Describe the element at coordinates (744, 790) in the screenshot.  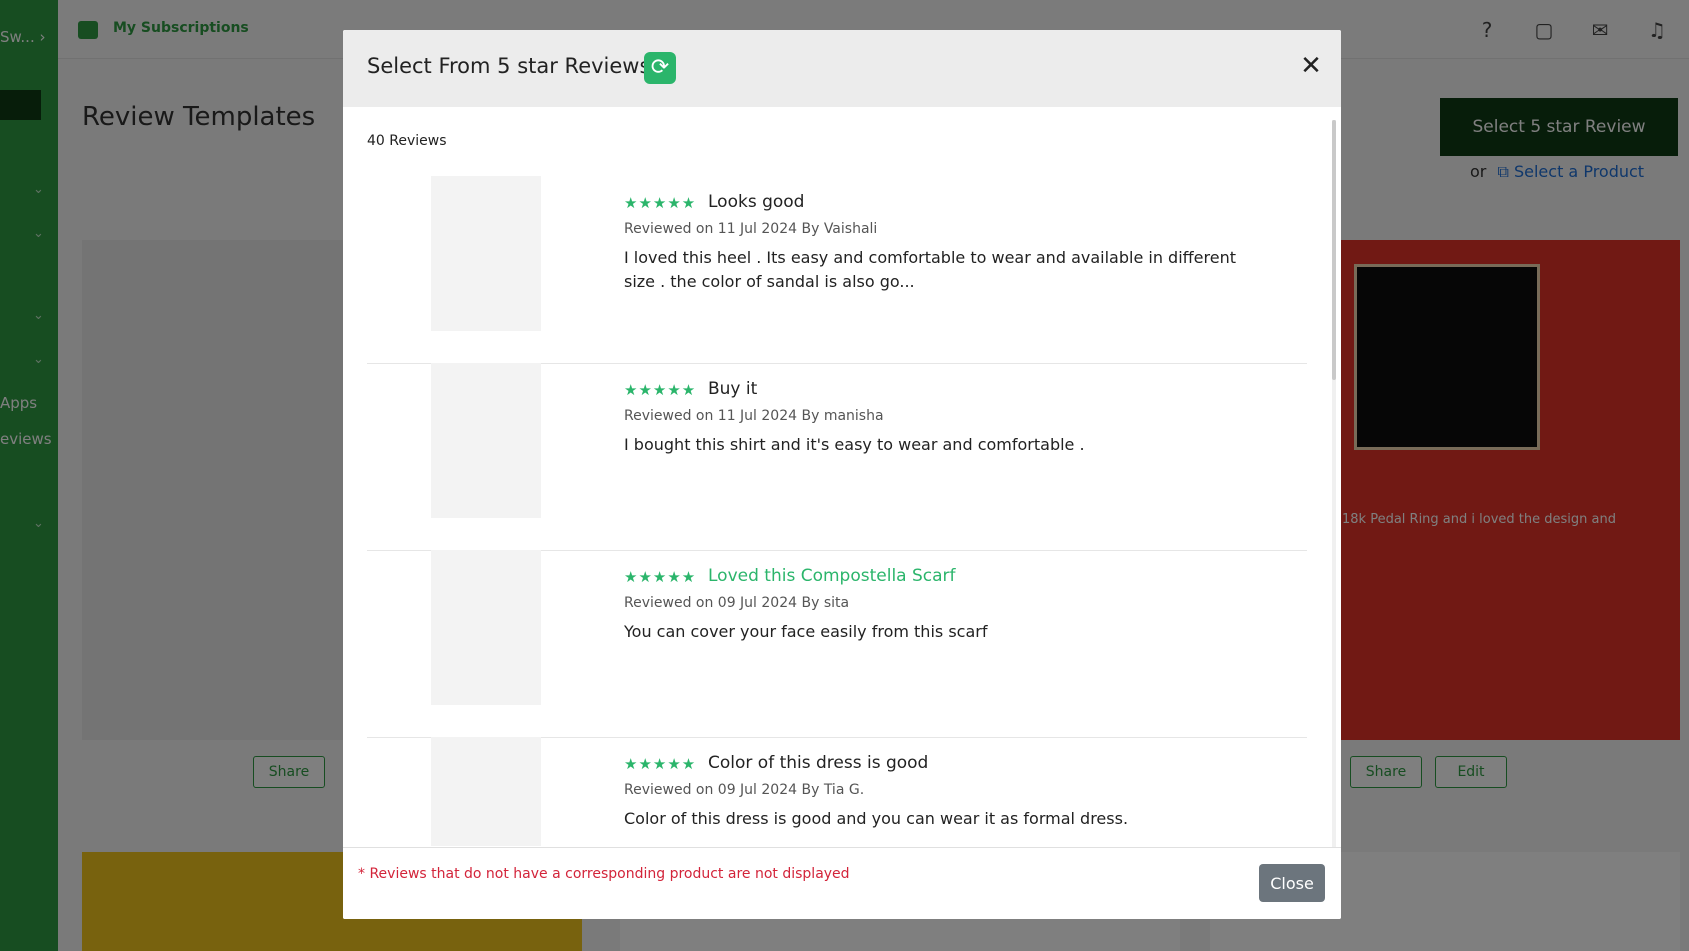
I see `review-meta: Reviewed on 09 Jul 2024 By Tia G.` at that location.